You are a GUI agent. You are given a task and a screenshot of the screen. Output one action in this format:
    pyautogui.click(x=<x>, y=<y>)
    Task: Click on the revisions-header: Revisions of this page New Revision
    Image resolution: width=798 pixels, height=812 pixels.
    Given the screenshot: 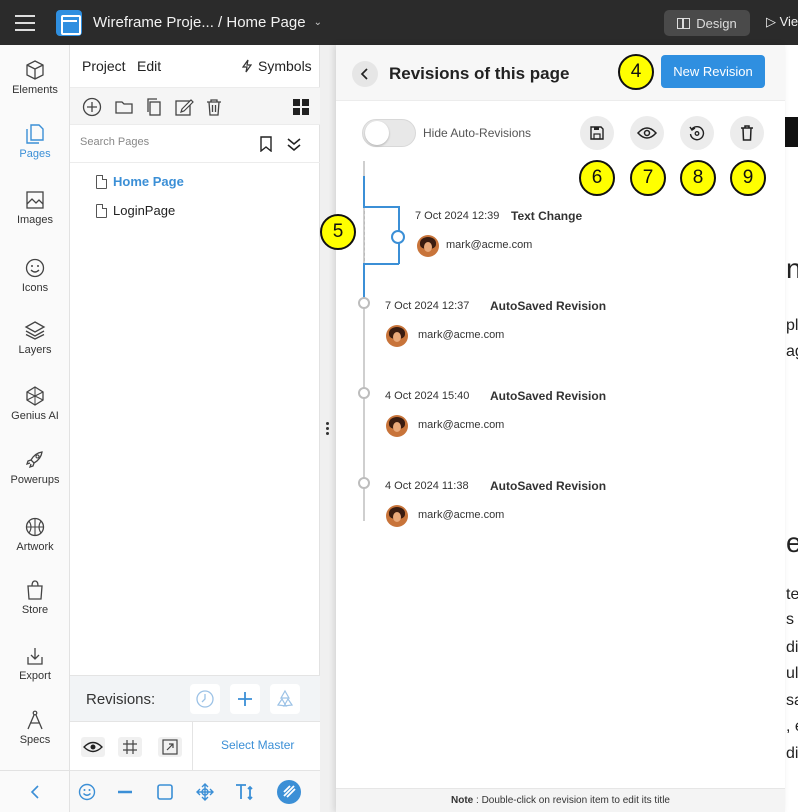 What is the action you would take?
    pyautogui.click(x=560, y=73)
    